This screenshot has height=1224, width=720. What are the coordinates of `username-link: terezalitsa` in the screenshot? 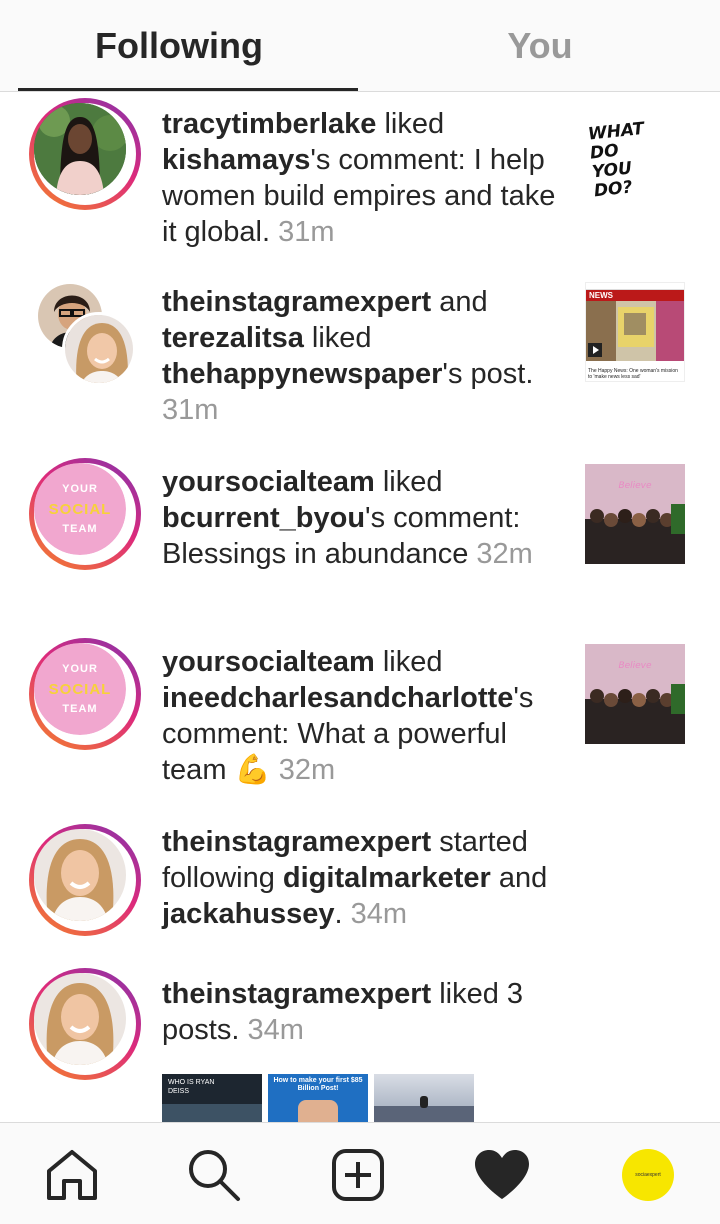 It's located at (233, 338).